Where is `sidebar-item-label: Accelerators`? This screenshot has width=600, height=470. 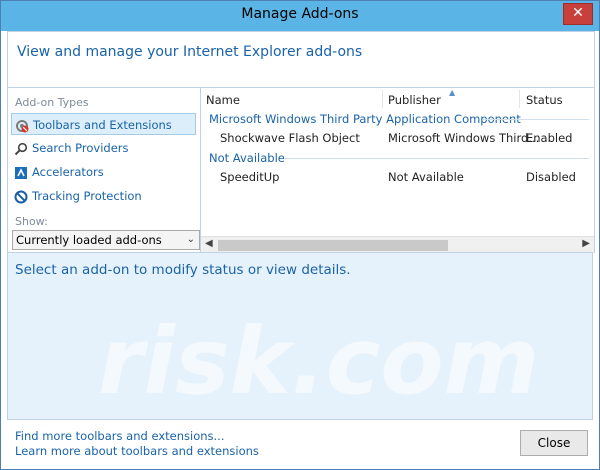 sidebar-item-label: Accelerators is located at coordinates (68, 172).